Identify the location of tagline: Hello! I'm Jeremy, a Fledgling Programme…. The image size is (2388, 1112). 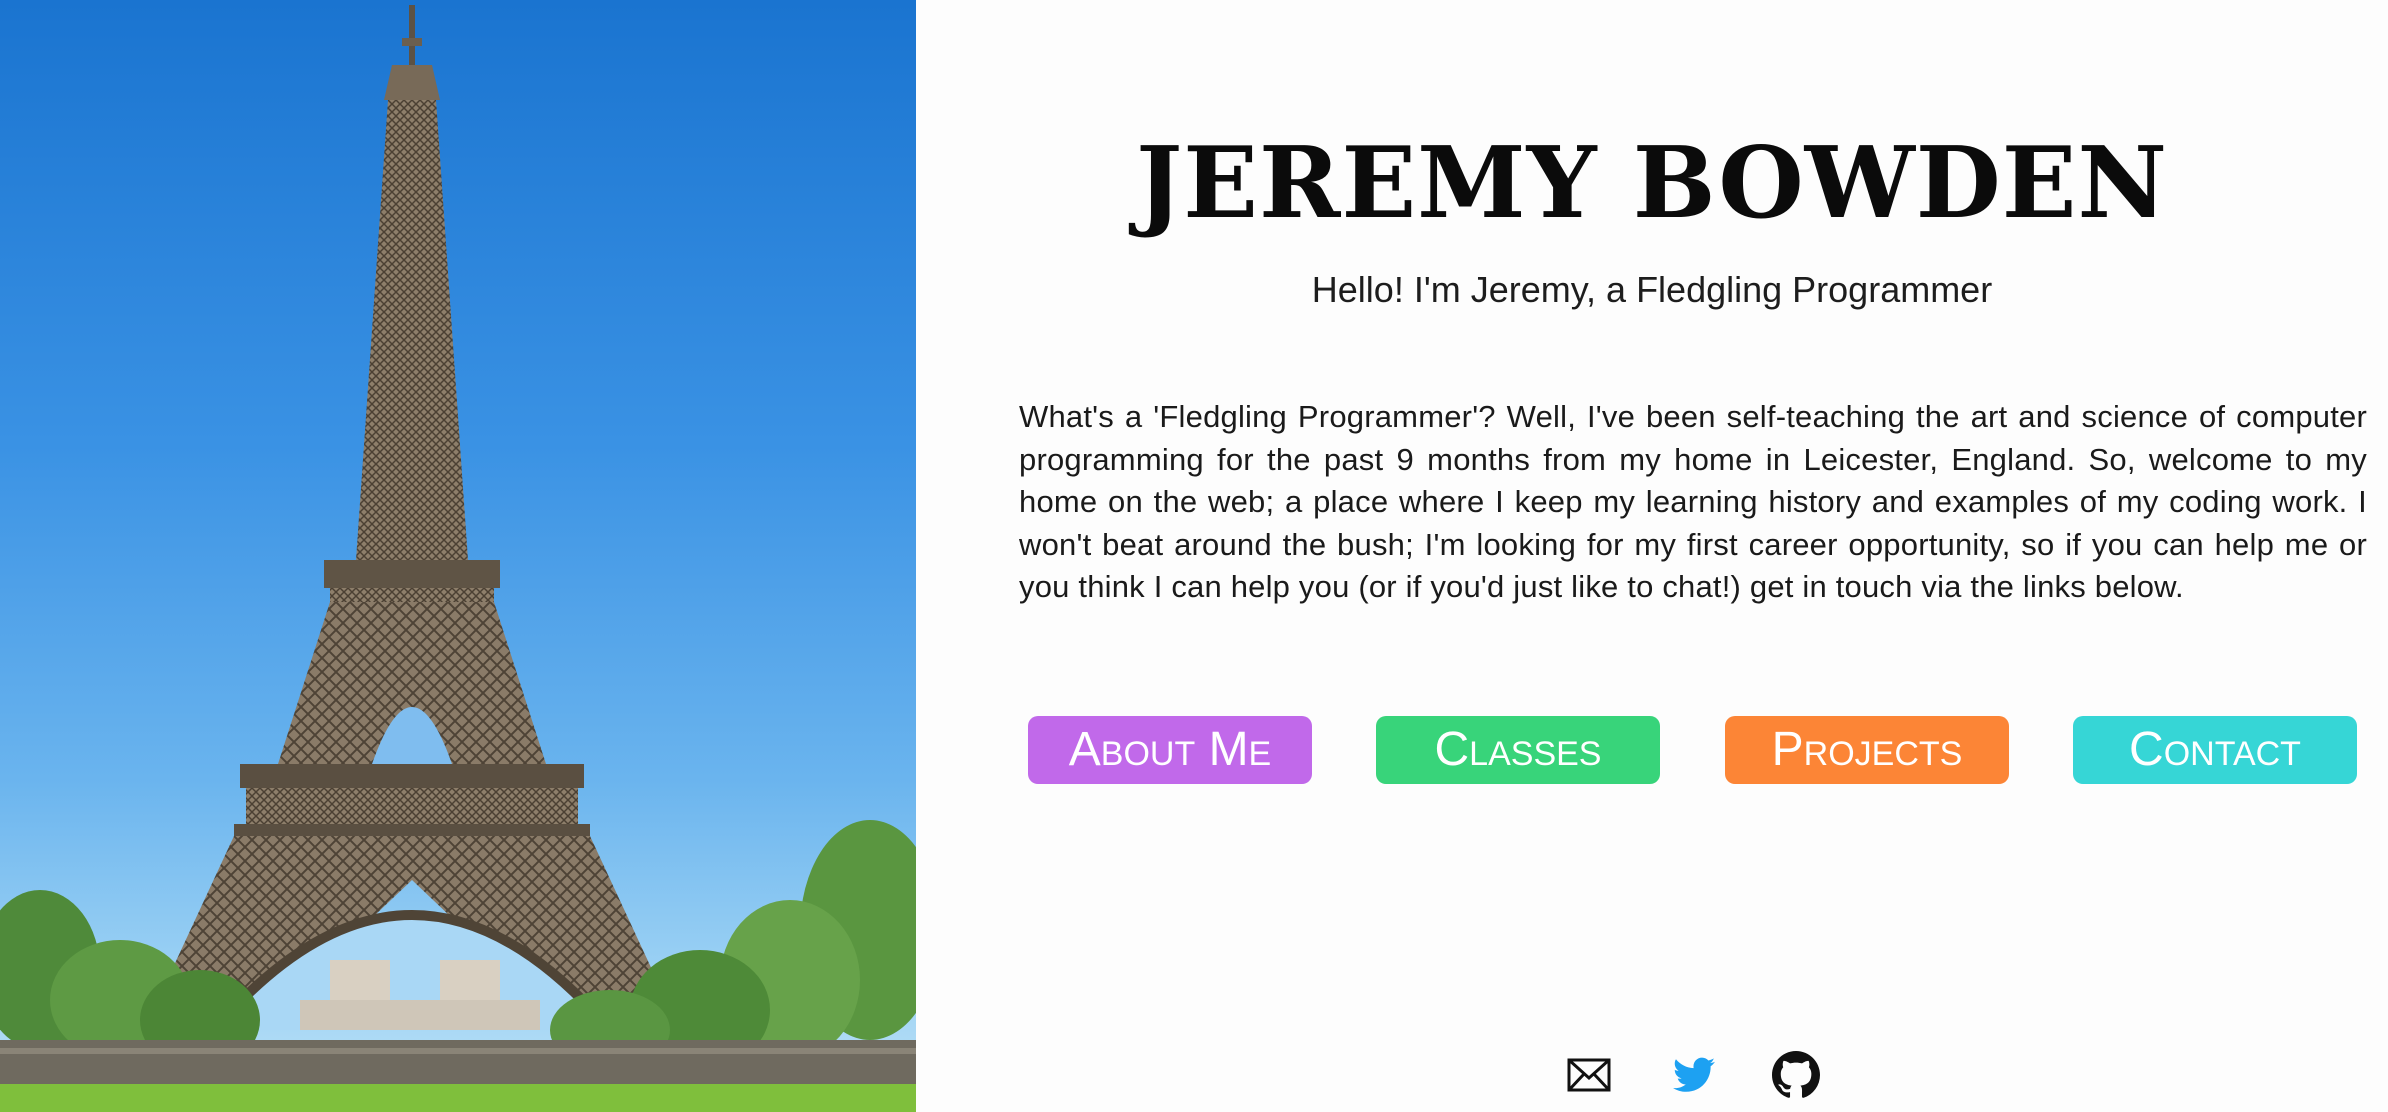
(1652, 289).